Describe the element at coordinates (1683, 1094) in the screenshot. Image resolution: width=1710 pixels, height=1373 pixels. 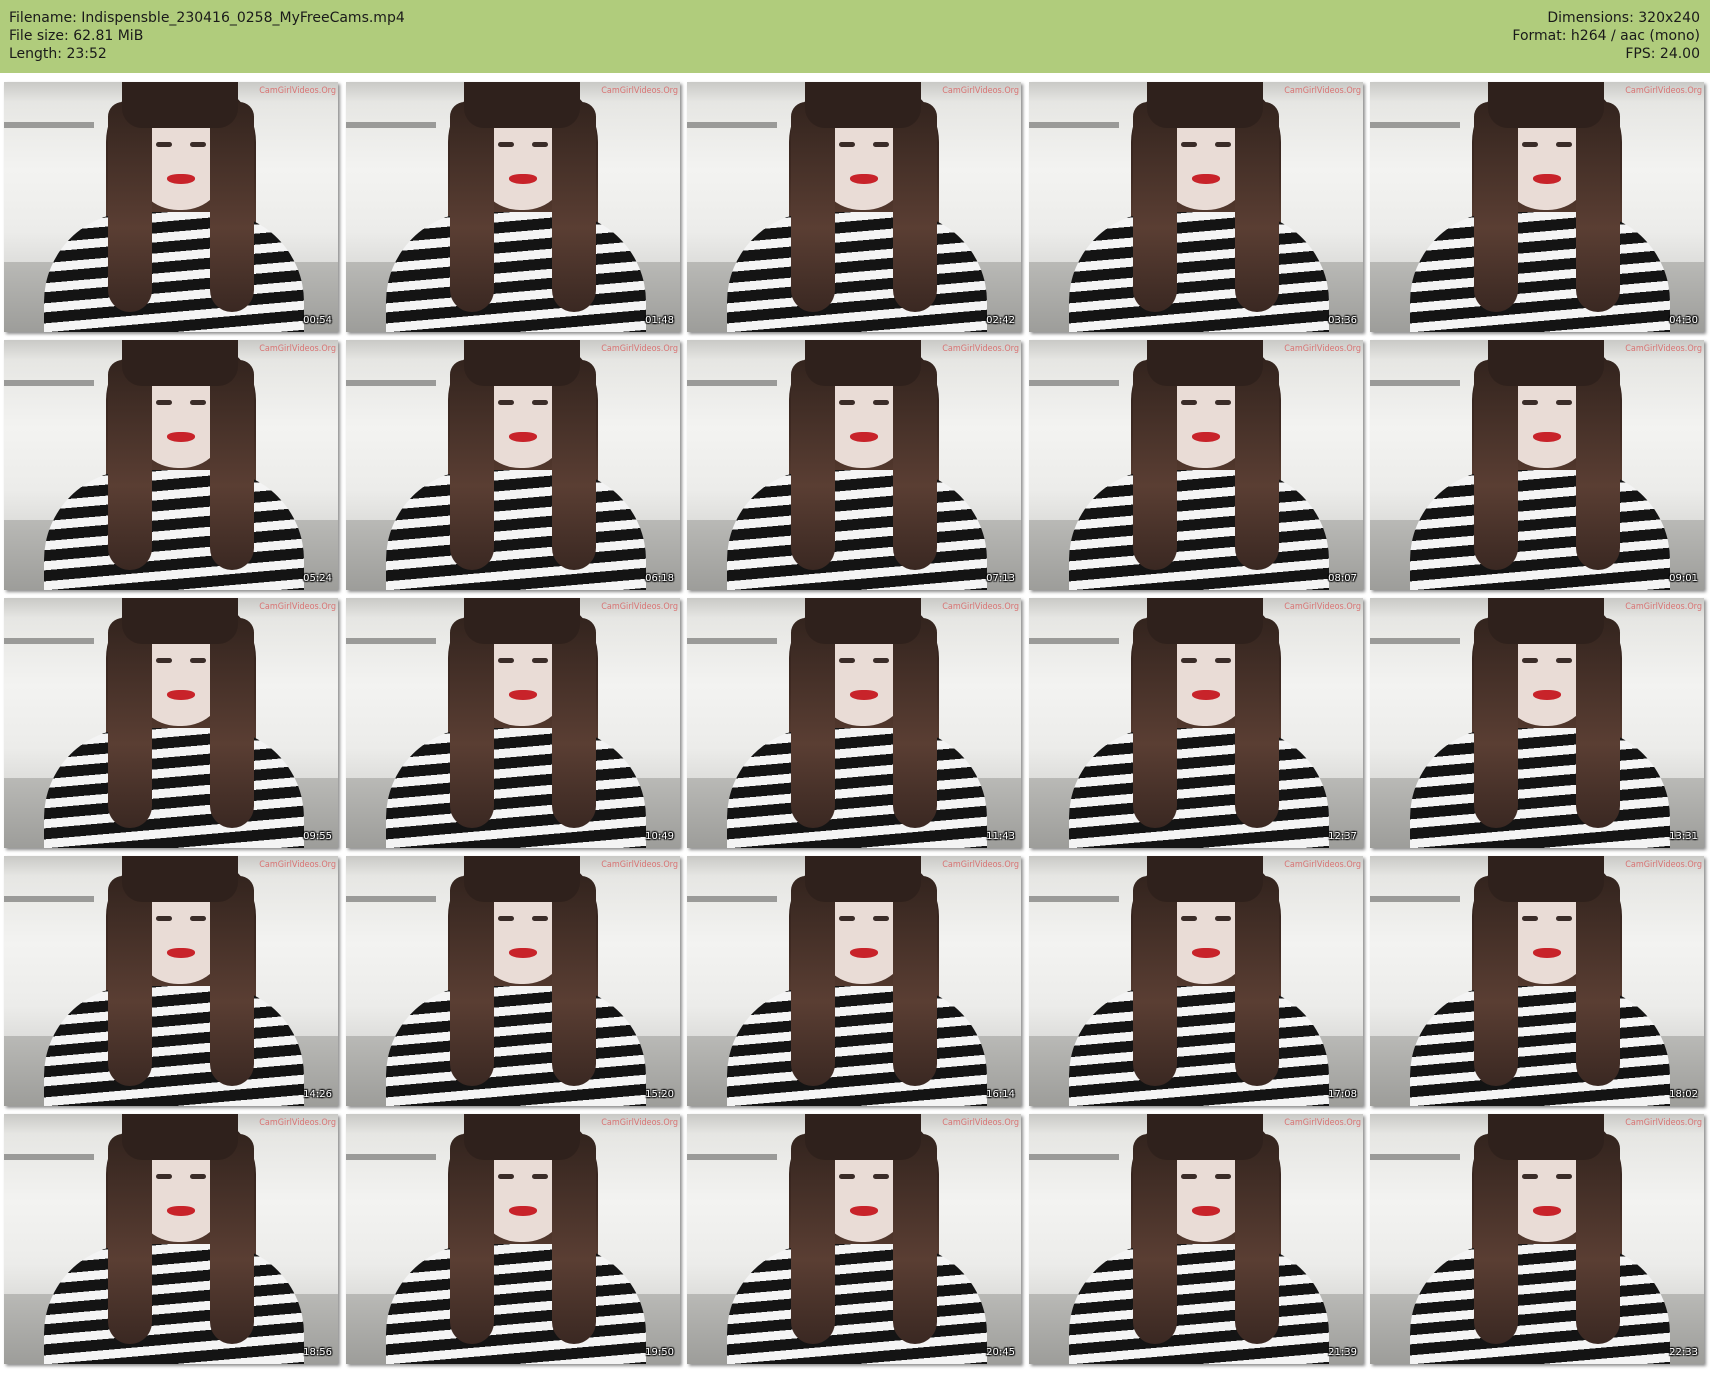
I see `thumbnail-timestamp: 18:02` at that location.